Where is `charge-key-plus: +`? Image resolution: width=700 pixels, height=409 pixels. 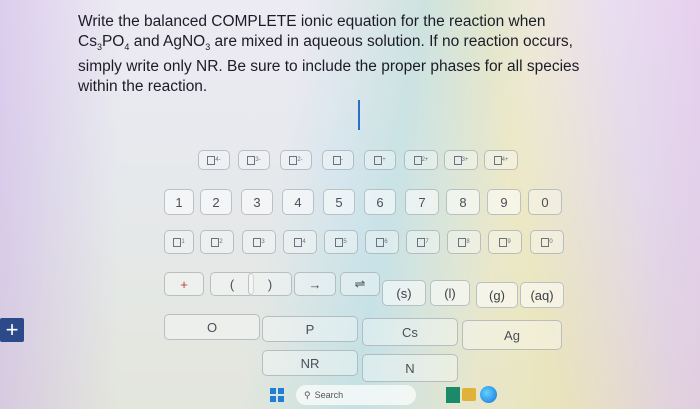
charge-key-plus: + is located at coordinates (380, 160).